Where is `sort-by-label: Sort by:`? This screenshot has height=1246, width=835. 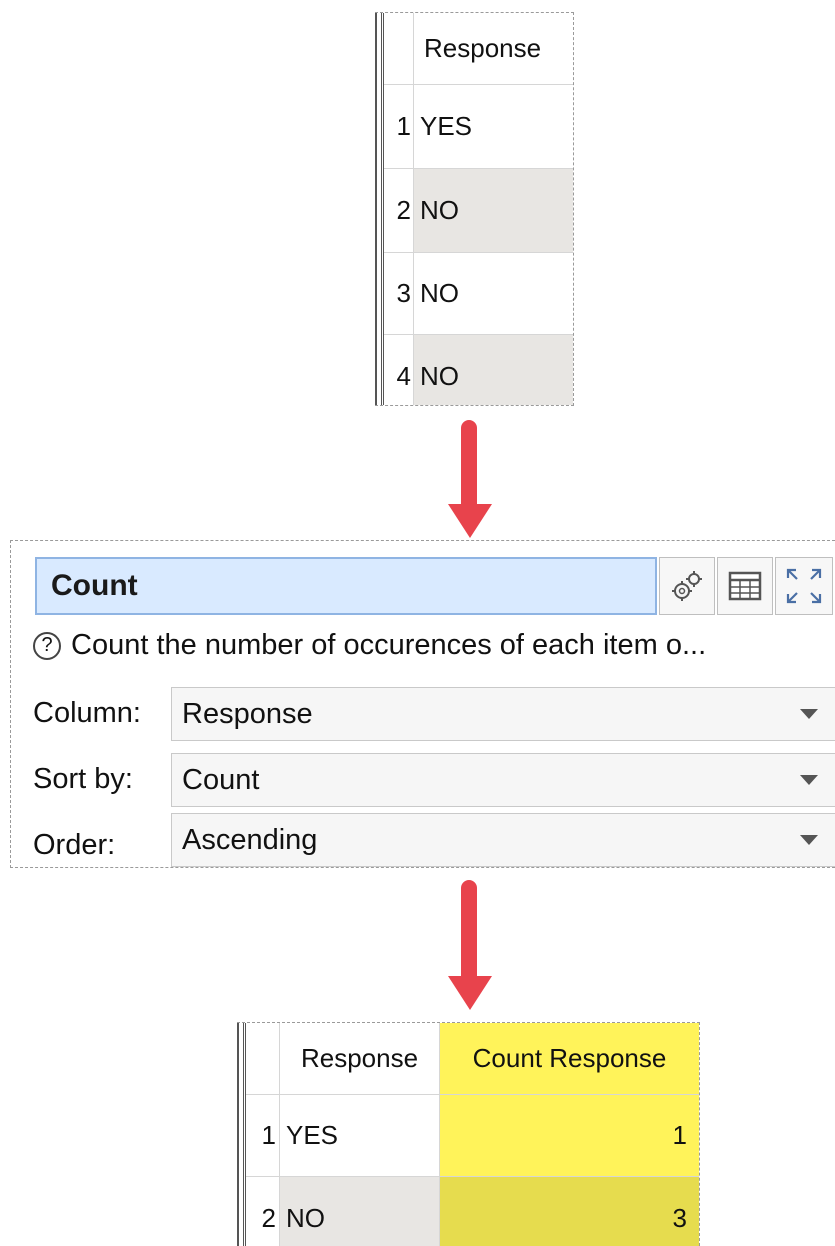 sort-by-label: Sort by: is located at coordinates (83, 779).